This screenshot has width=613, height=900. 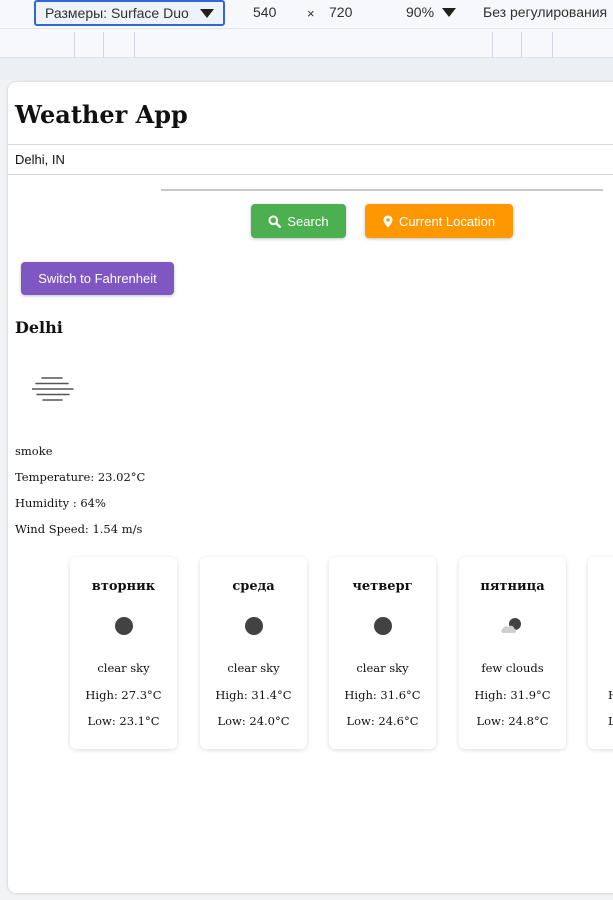 I want to click on current-location-button: Current Location, so click(x=439, y=221).